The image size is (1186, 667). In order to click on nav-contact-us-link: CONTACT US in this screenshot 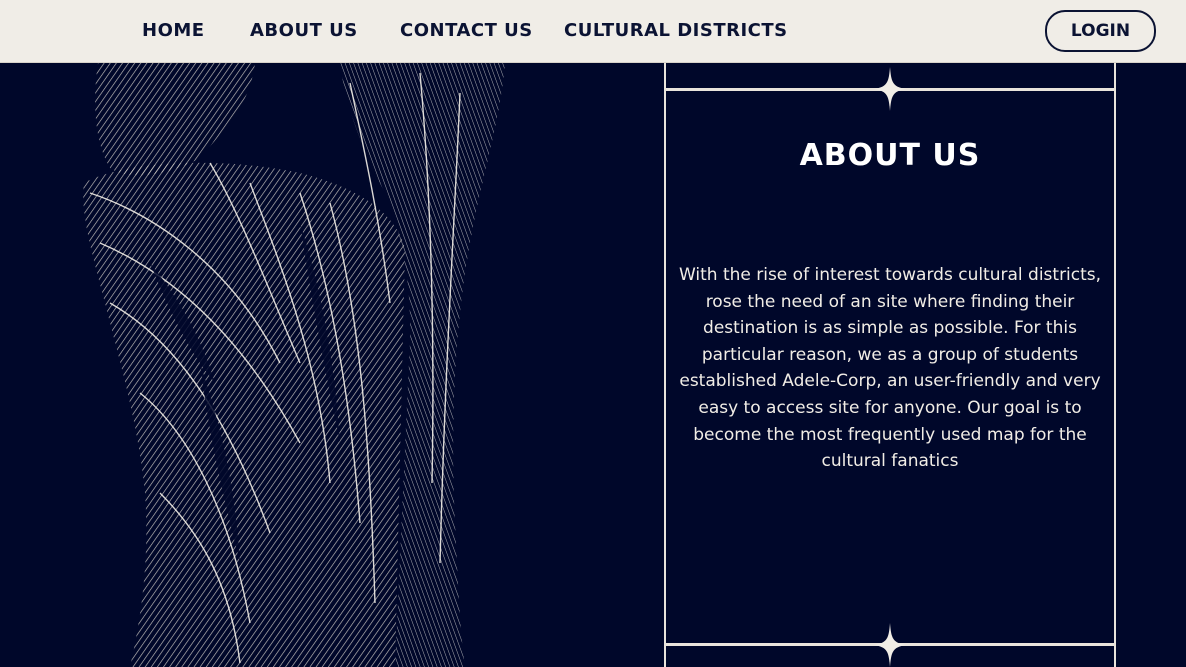, I will do `click(466, 31)`.